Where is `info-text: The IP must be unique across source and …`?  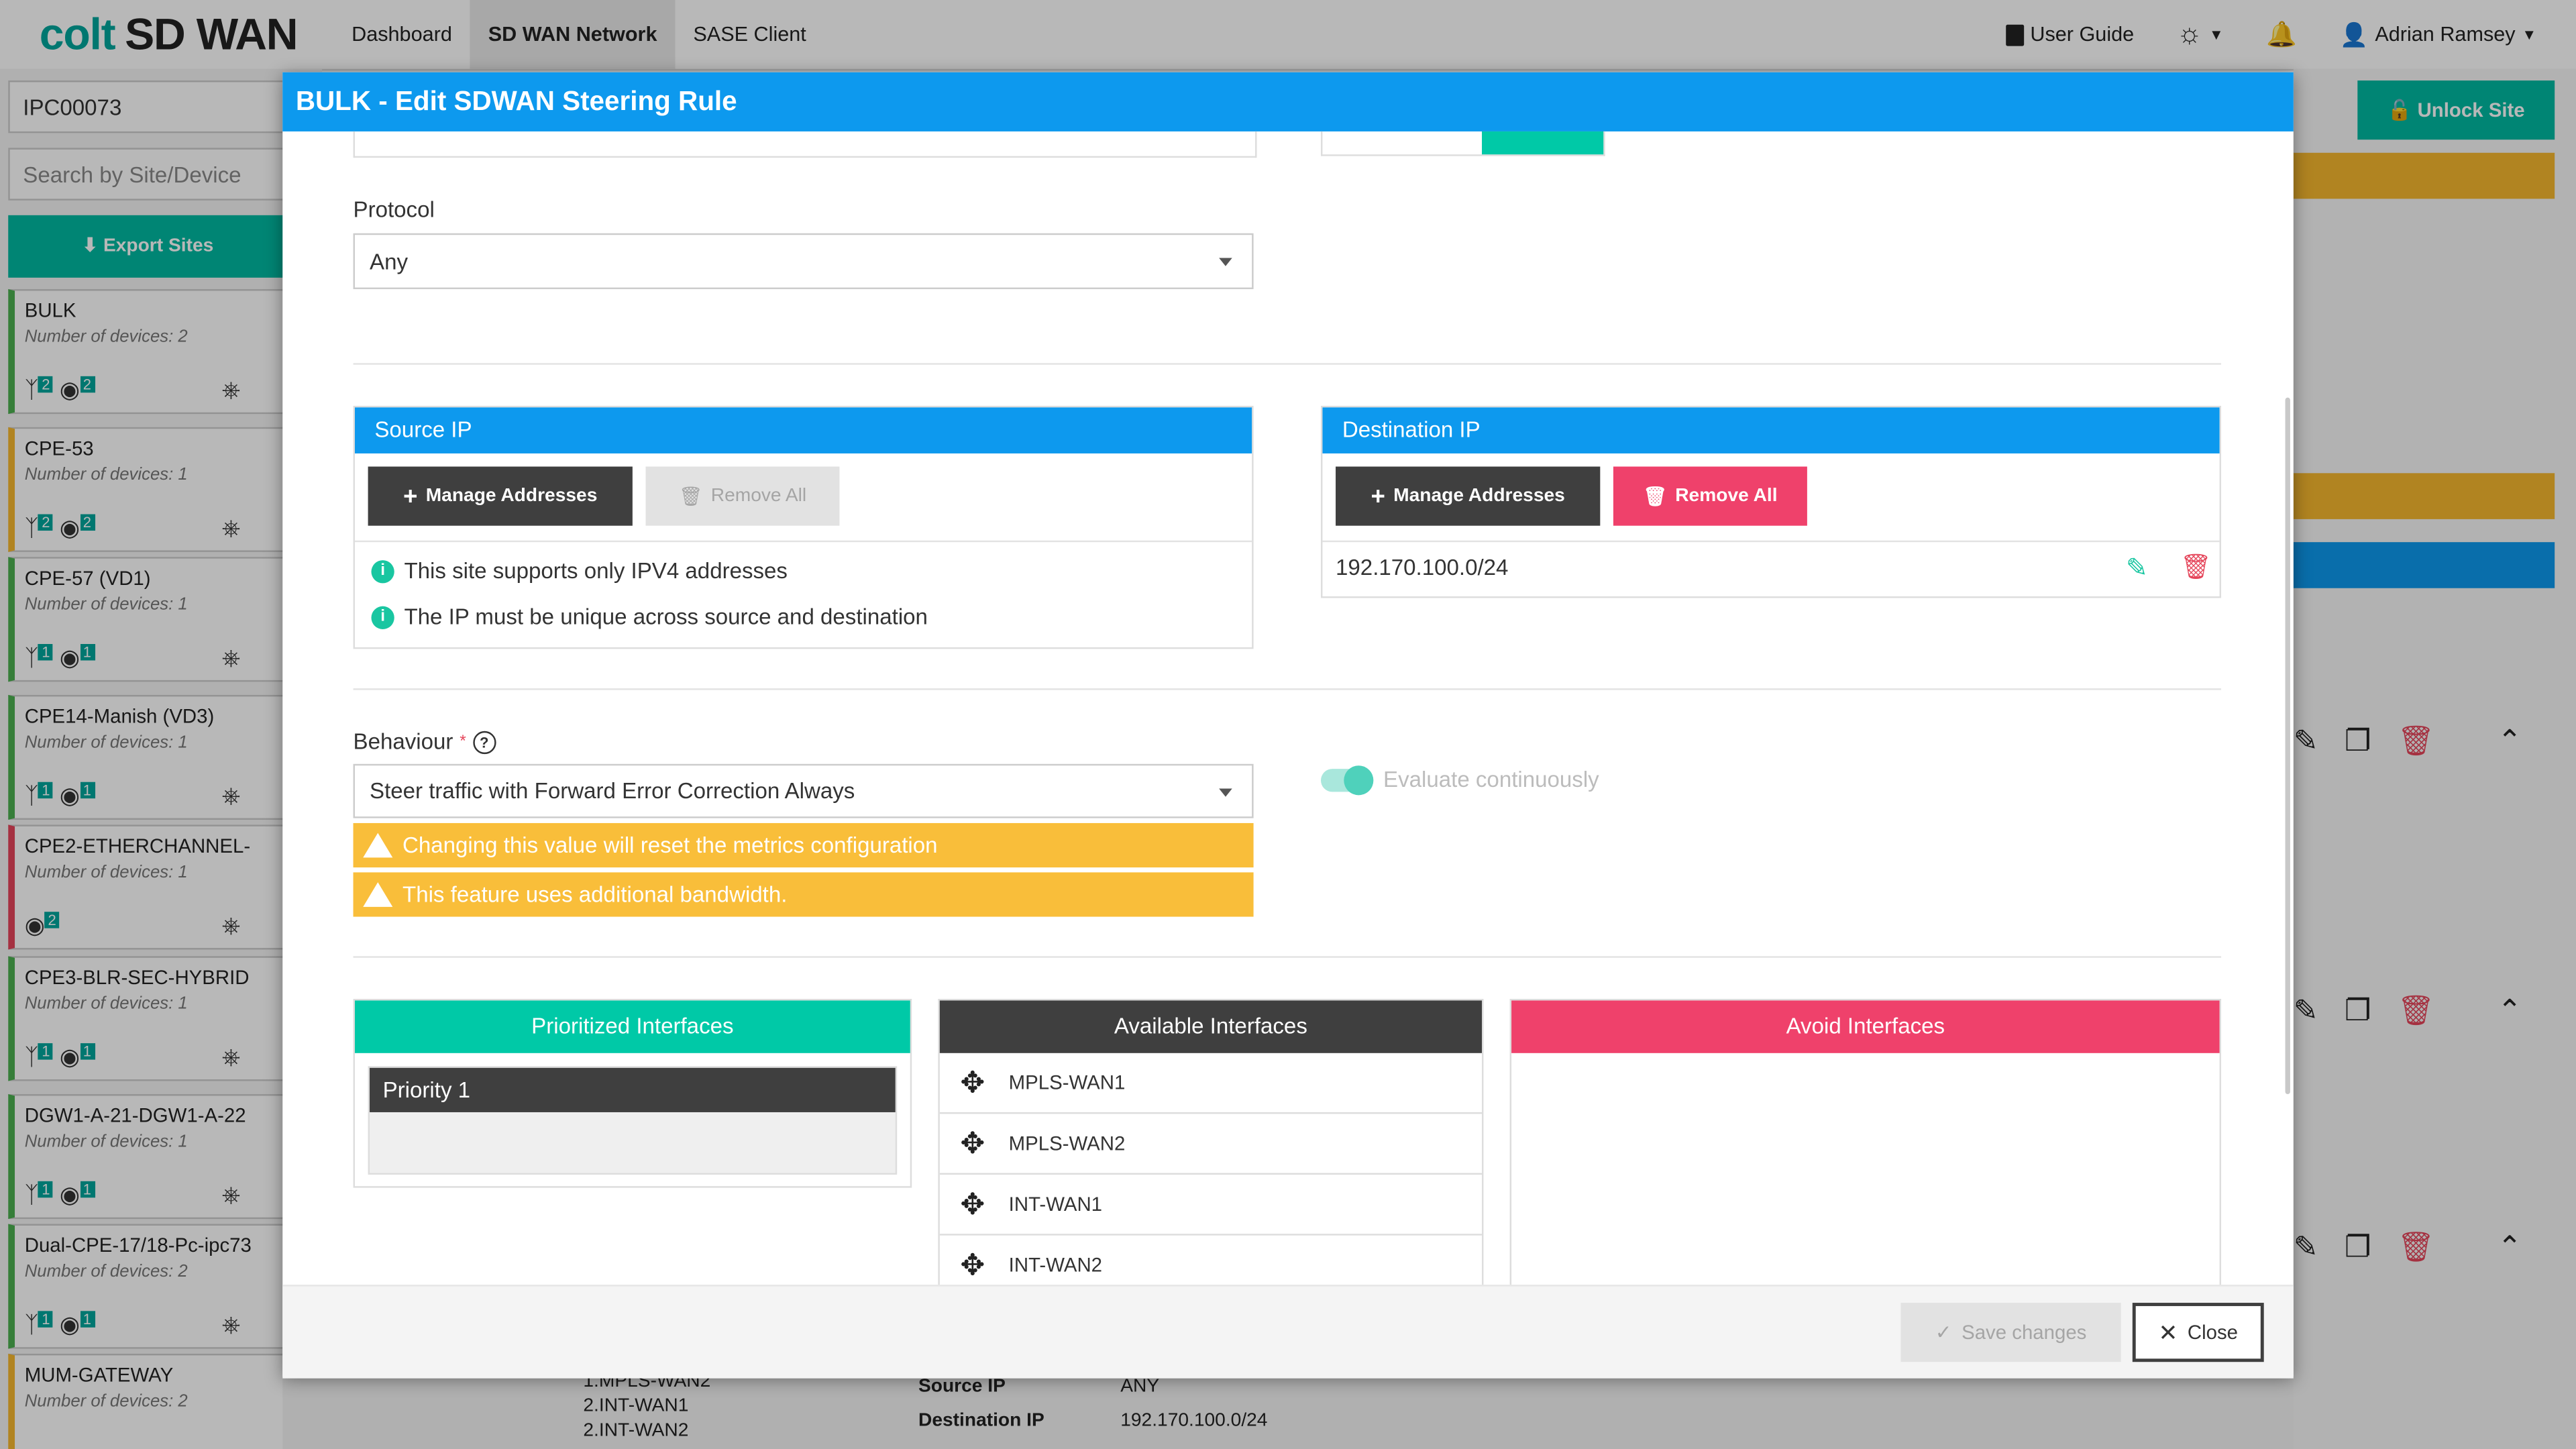
info-text: The IP must be unique across source and … is located at coordinates (666, 616).